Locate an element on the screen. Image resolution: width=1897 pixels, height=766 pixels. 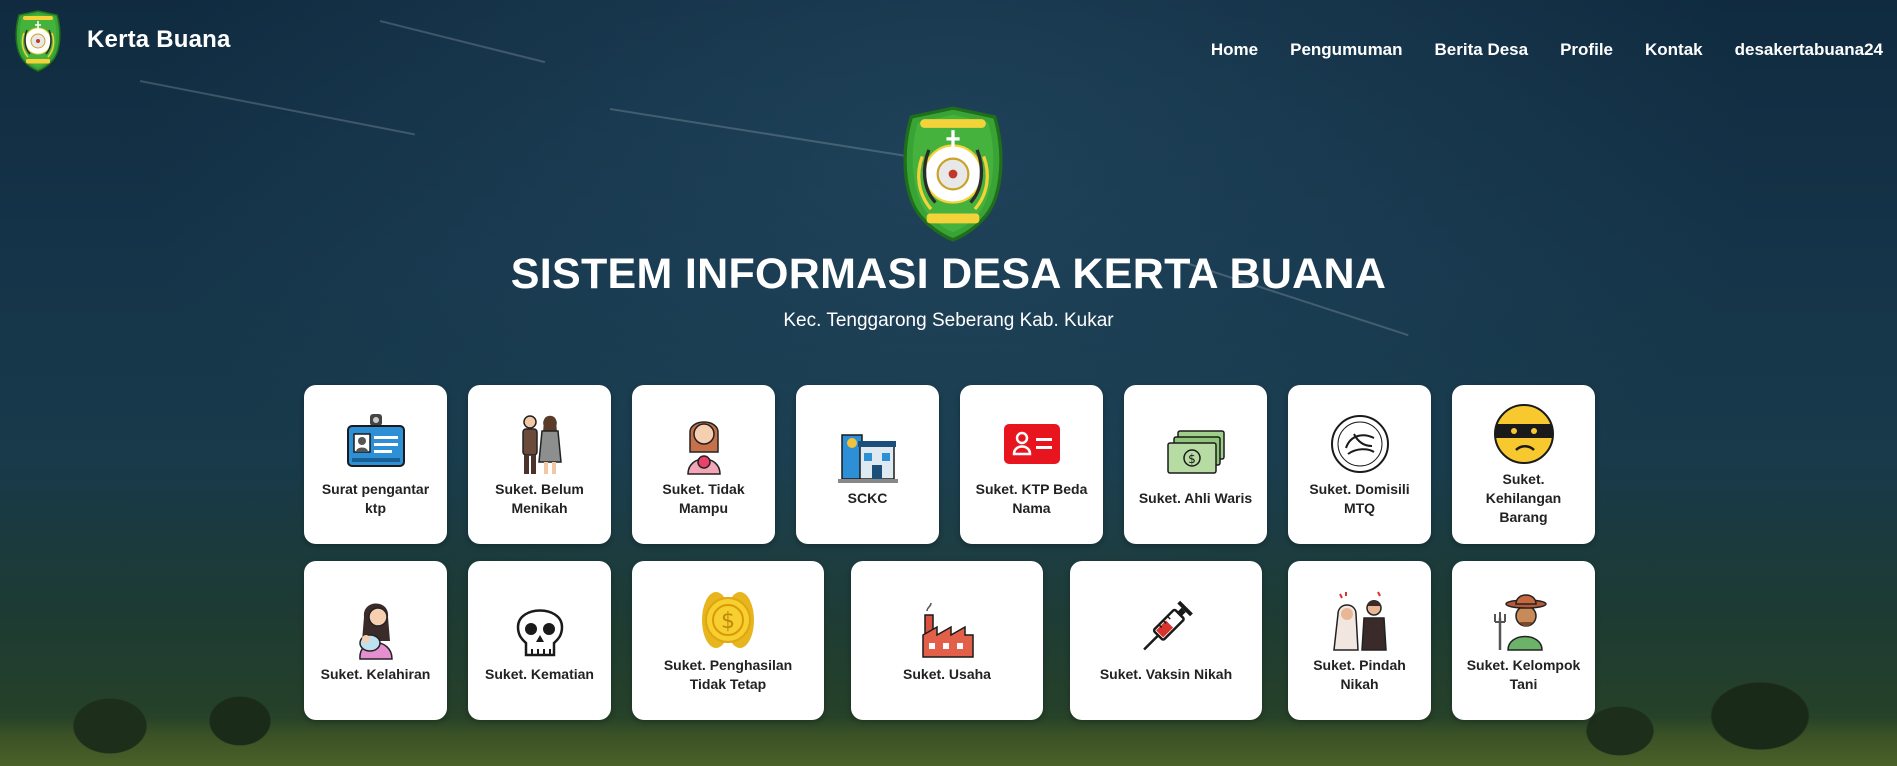
service-label: SCKC is located at coordinates (867, 498).